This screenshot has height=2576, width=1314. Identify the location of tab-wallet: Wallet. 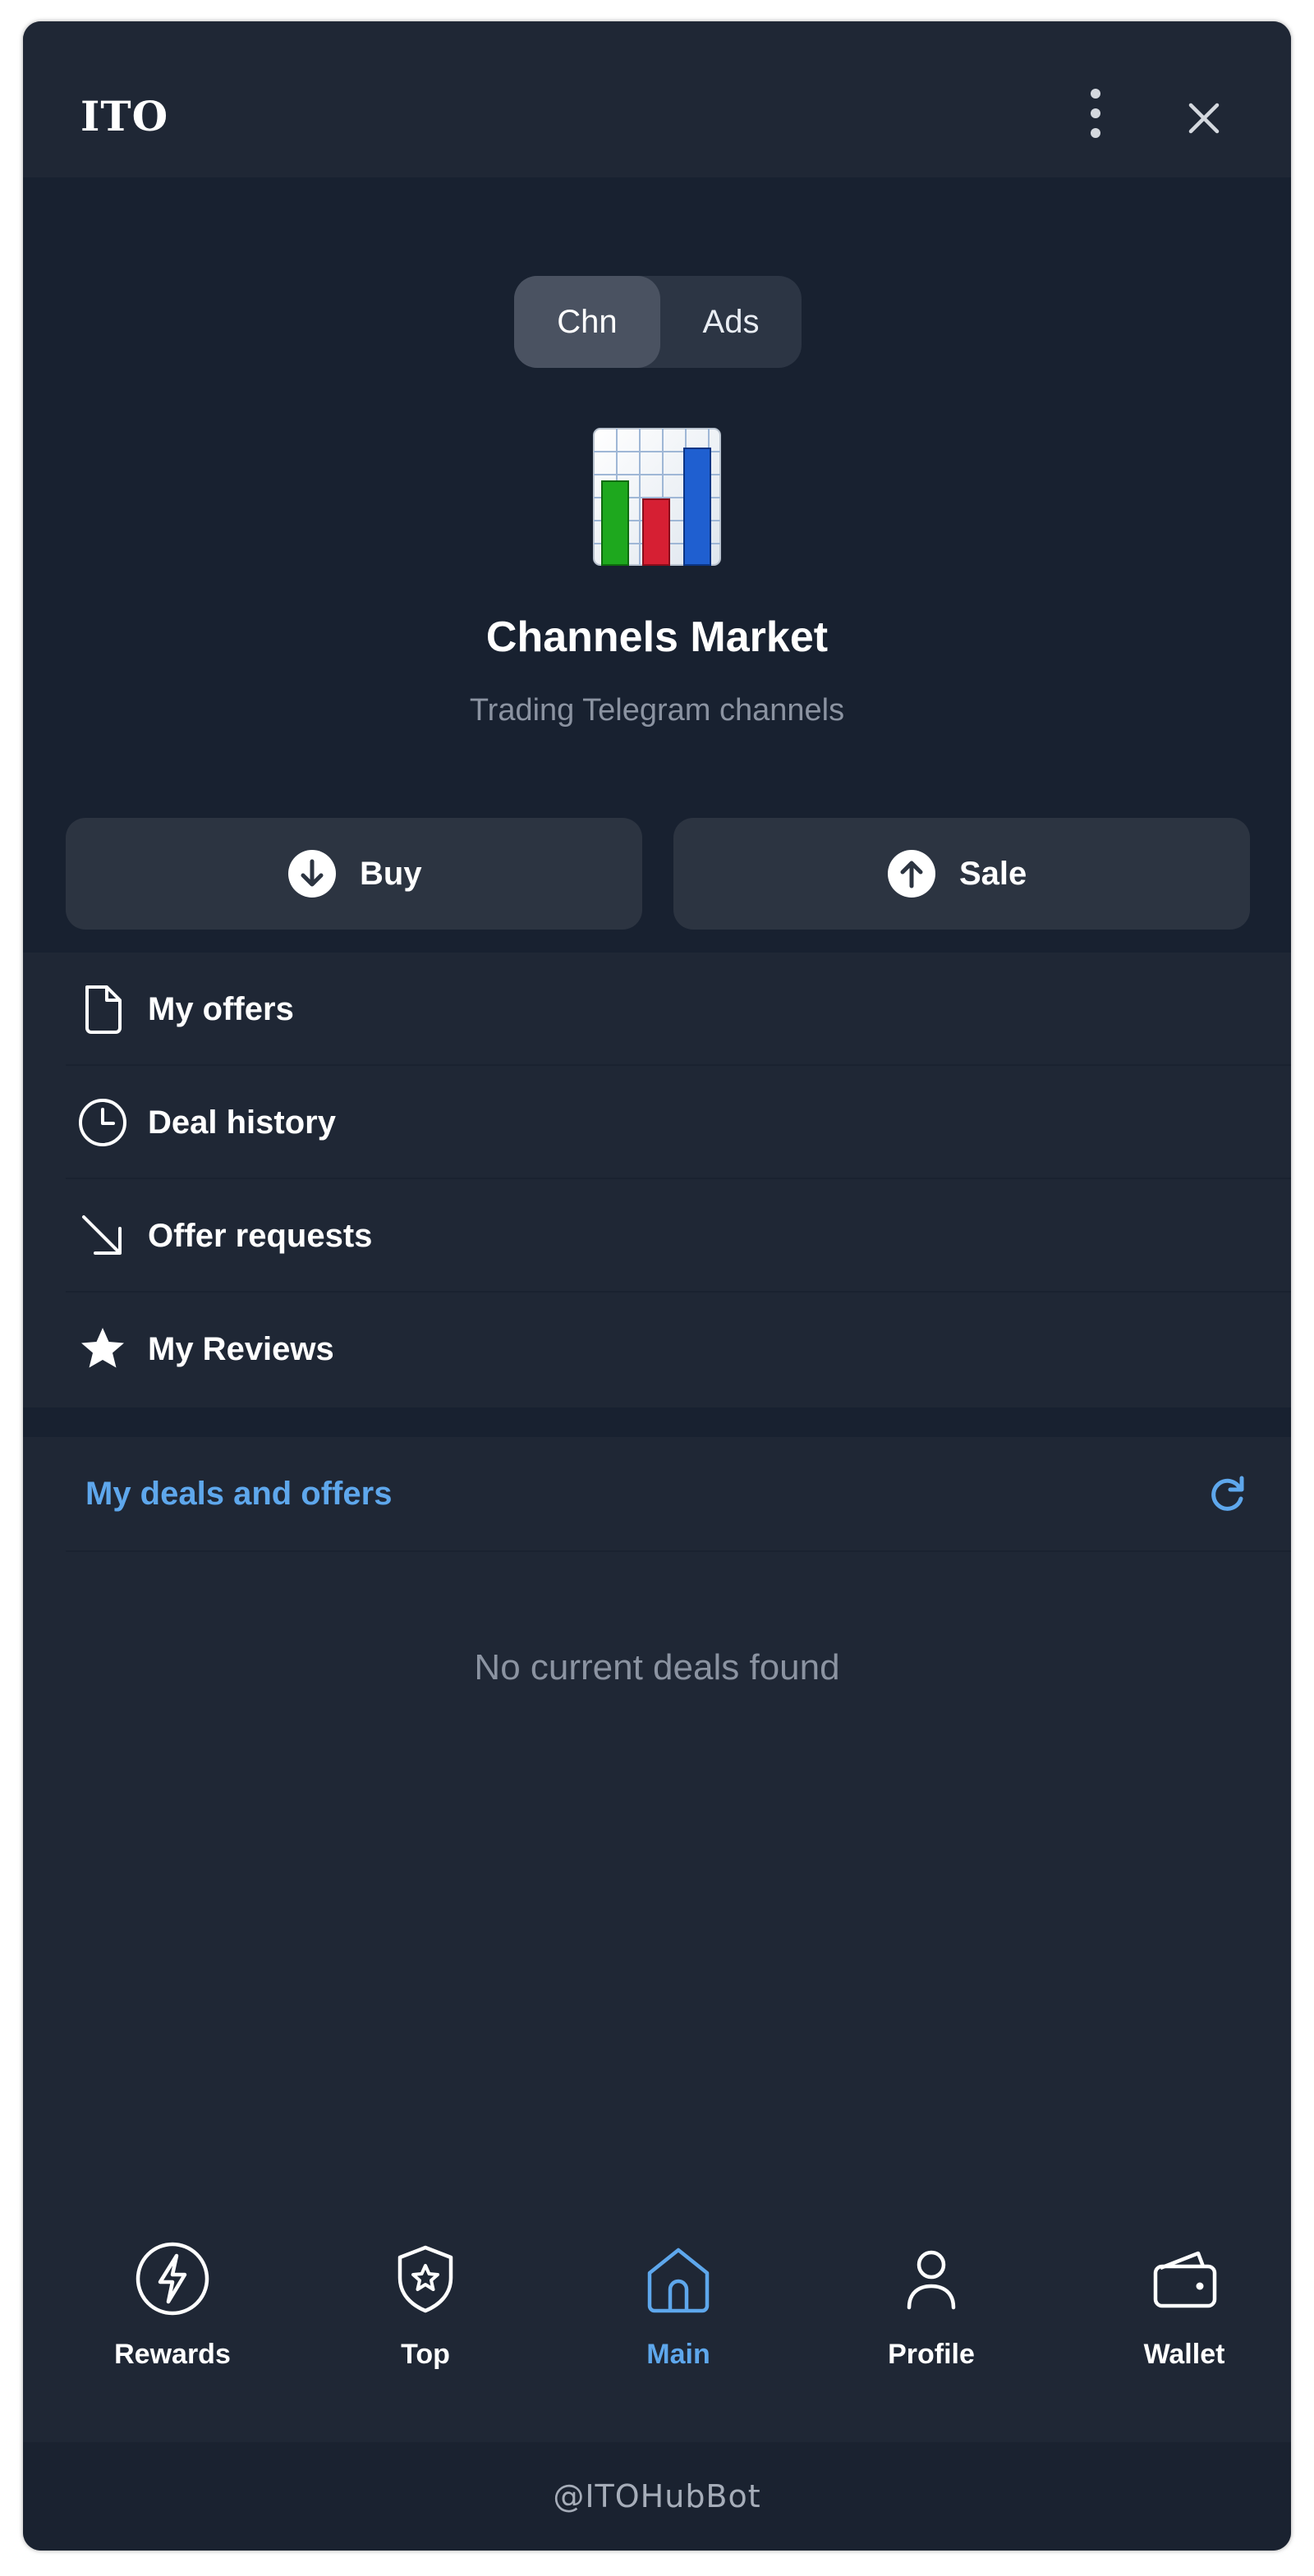
(1184, 2314).